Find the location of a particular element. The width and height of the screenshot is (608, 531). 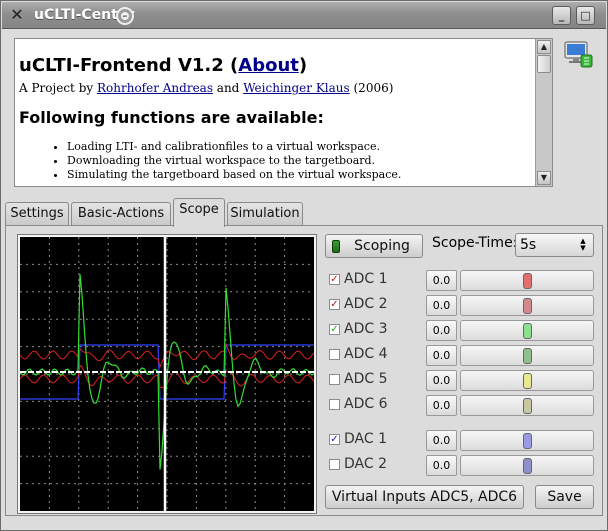

channel-label: ADC 2 is located at coordinates (366, 304).